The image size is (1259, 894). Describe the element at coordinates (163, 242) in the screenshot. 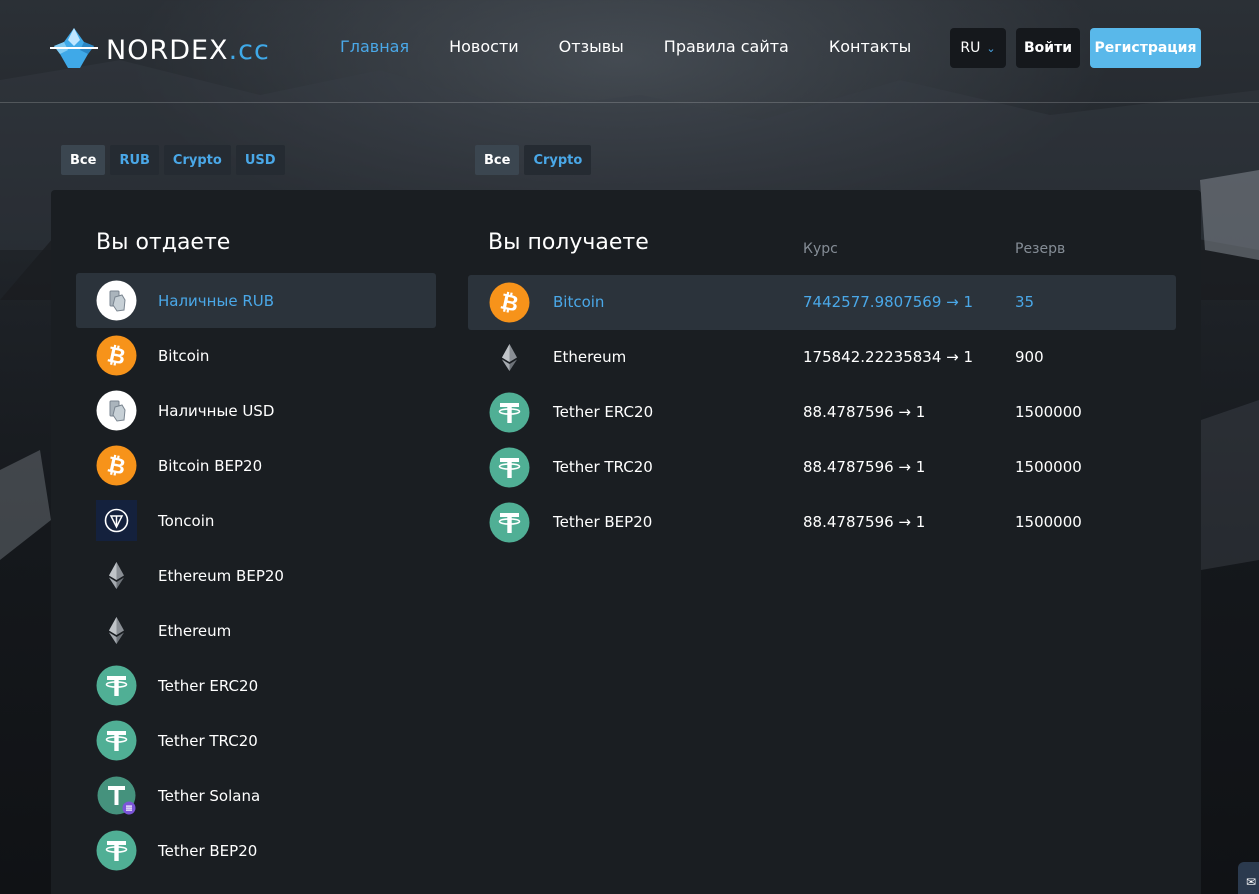

I see `give-title: Вы отдаете` at that location.